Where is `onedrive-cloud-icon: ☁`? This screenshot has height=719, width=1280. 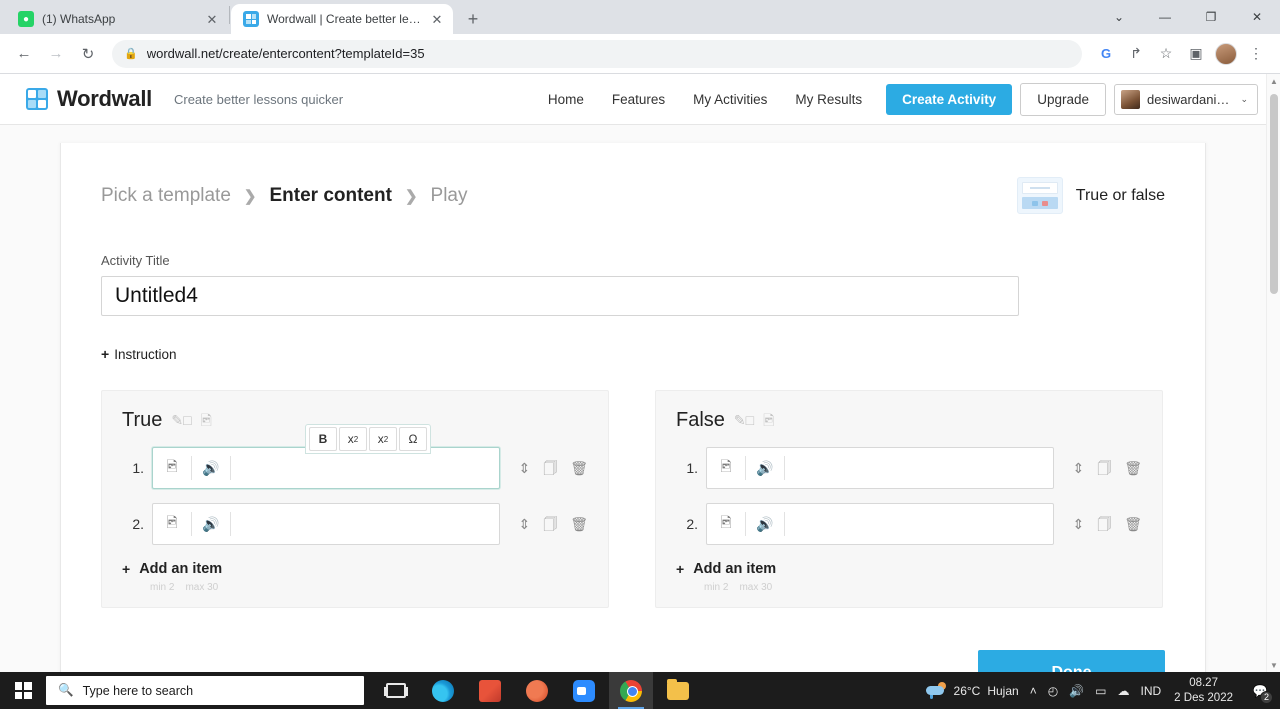
onedrive-cloud-icon: ☁ is located at coordinates (1124, 691).